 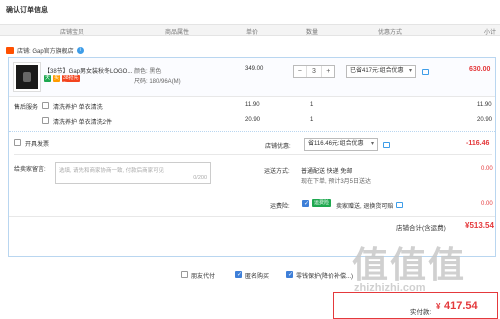 I want to click on anonymous-checkbox, so click(x=238, y=274).